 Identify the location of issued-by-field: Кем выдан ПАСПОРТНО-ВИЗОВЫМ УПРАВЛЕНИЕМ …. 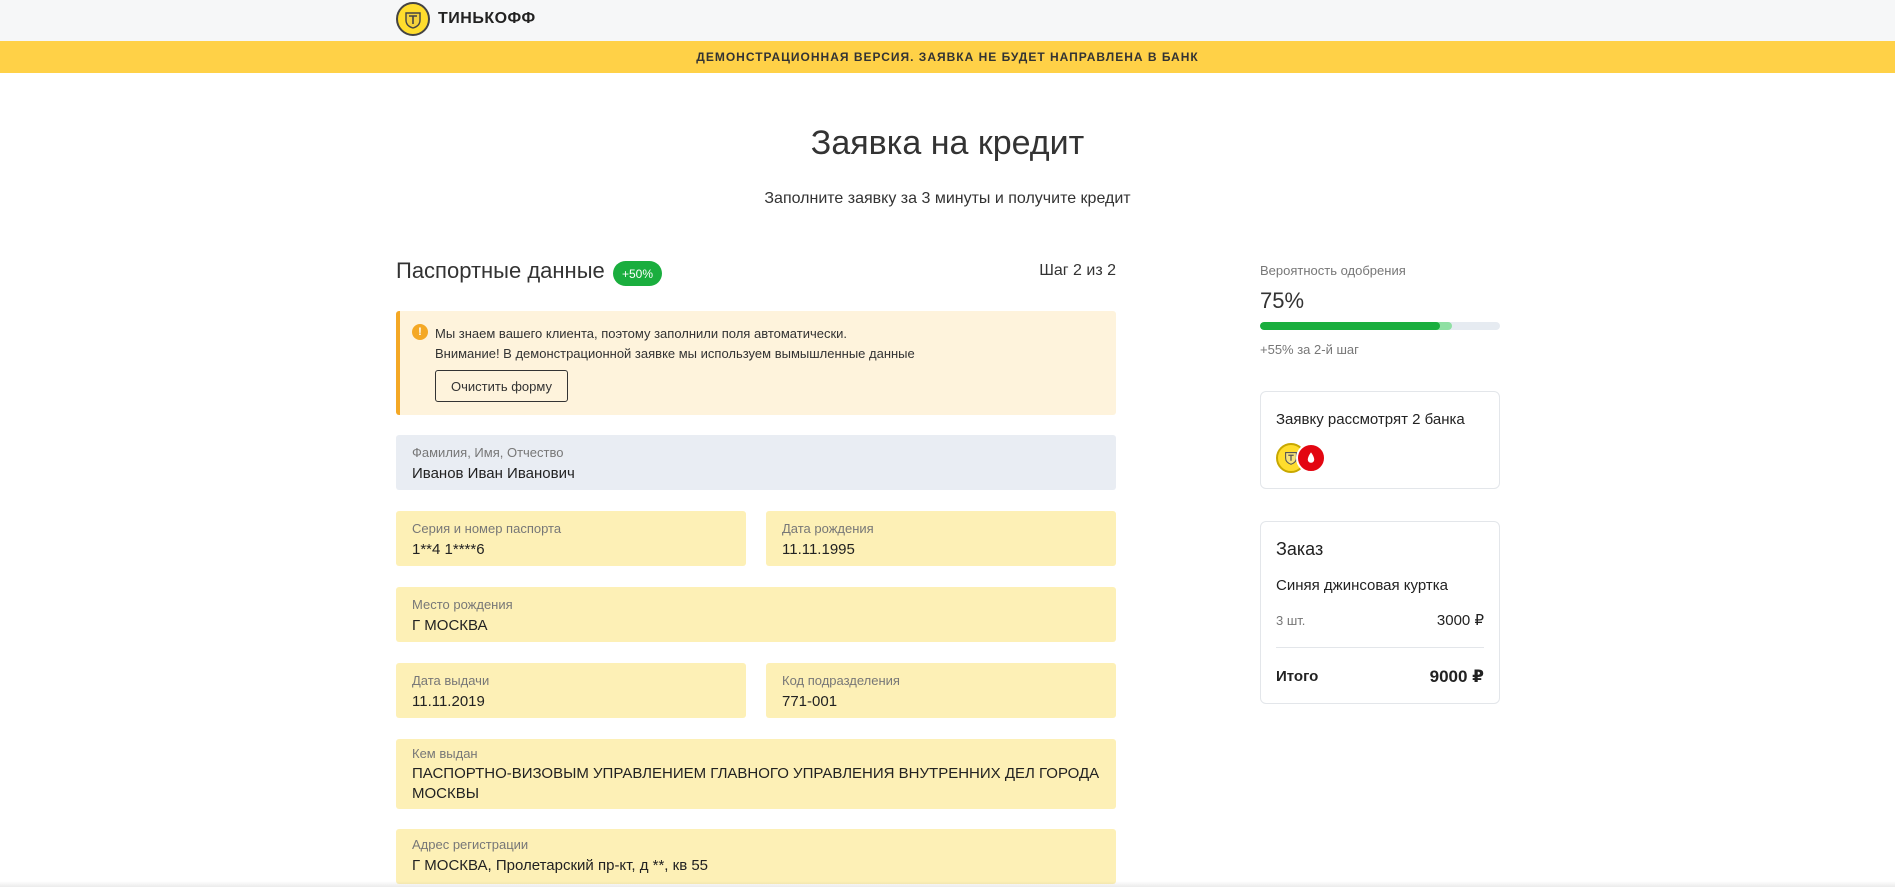
(756, 774).